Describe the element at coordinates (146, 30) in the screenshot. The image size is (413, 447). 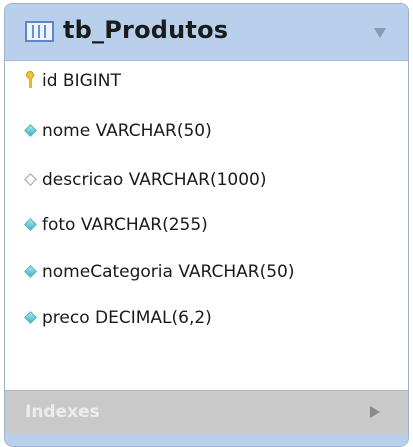
I see `table-title: tb_Produtos` at that location.